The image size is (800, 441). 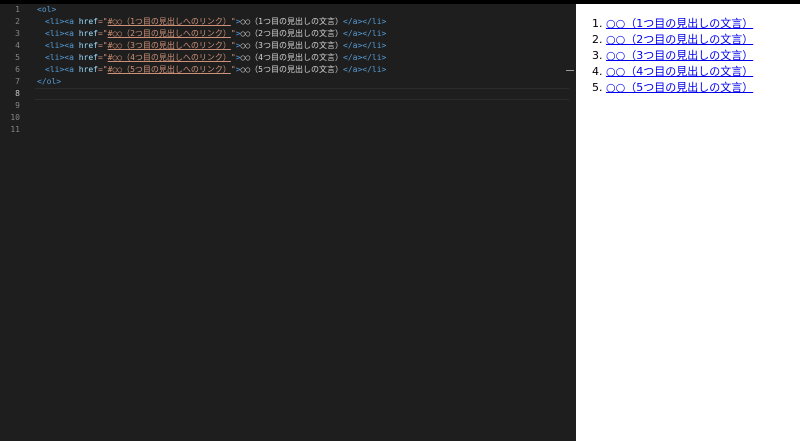 I want to click on preview-link: ○○（2つ目の見出しの文言）, so click(x=679, y=39).